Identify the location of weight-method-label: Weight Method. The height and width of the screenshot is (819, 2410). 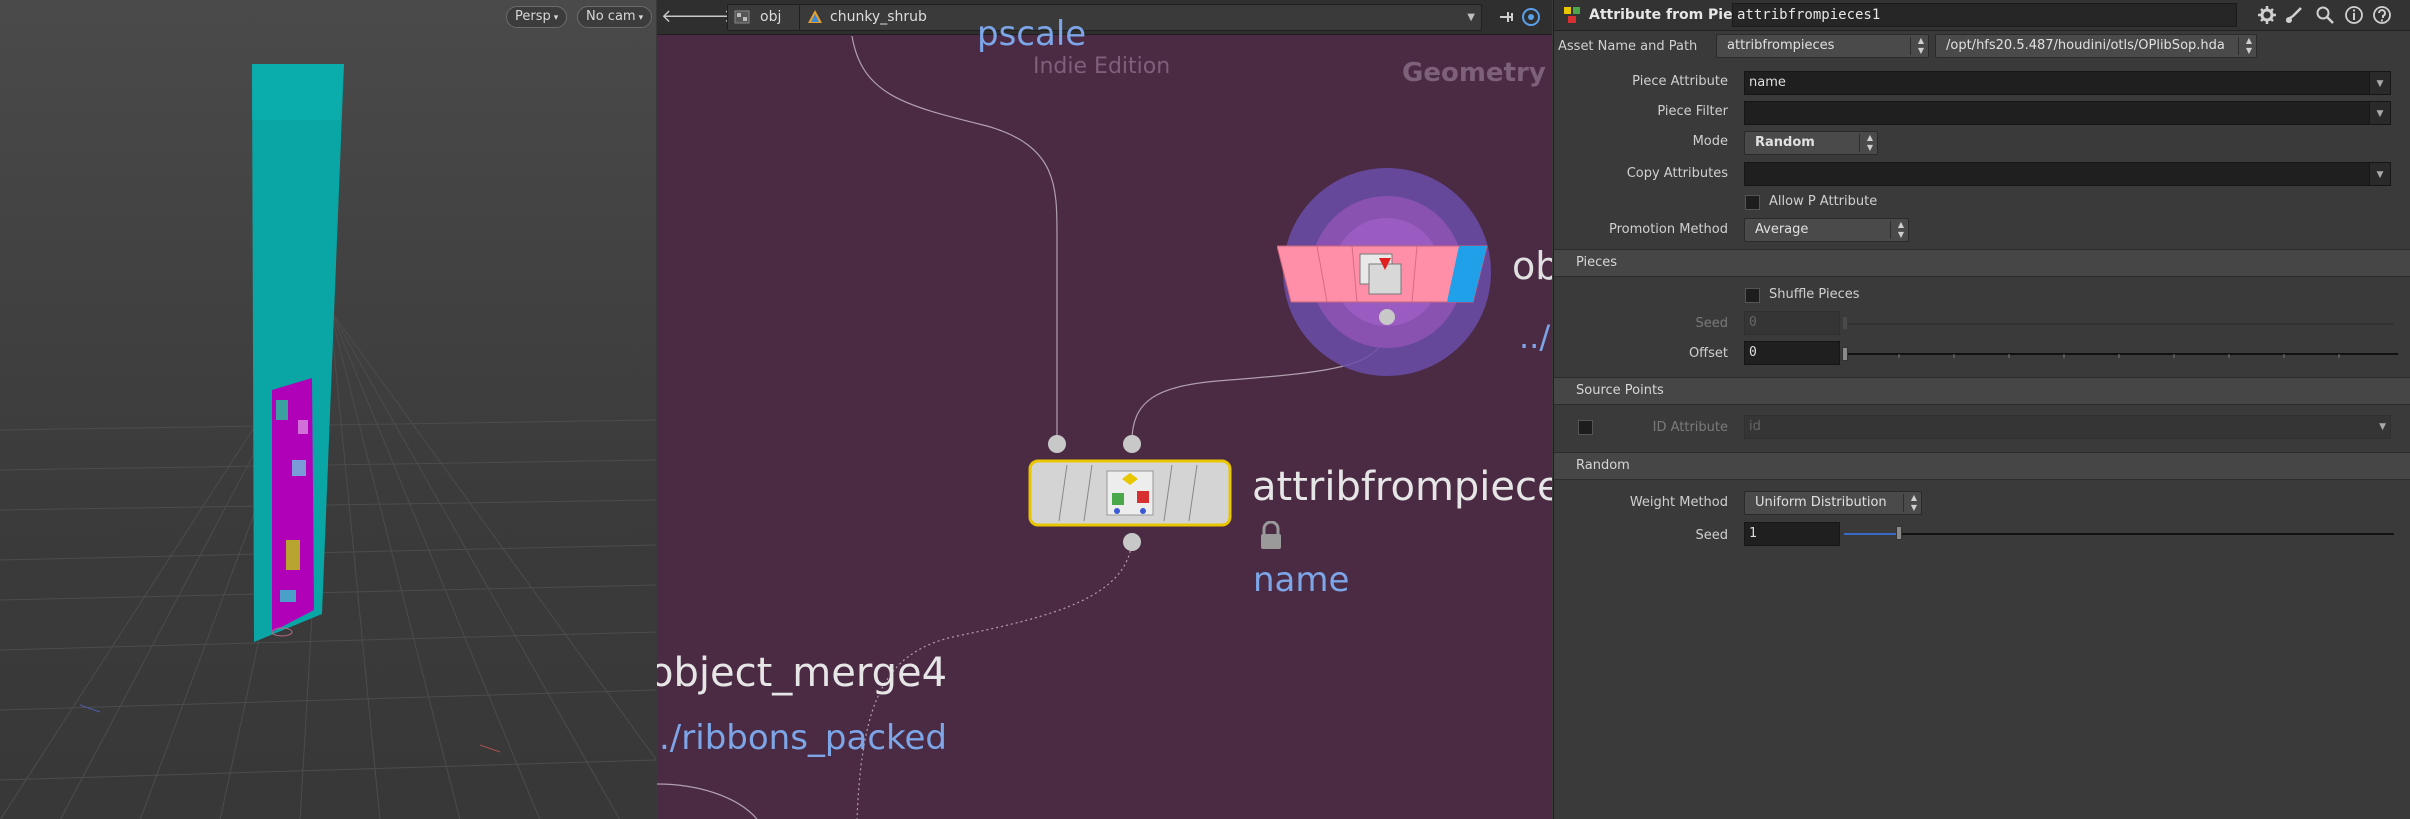
(1678, 502).